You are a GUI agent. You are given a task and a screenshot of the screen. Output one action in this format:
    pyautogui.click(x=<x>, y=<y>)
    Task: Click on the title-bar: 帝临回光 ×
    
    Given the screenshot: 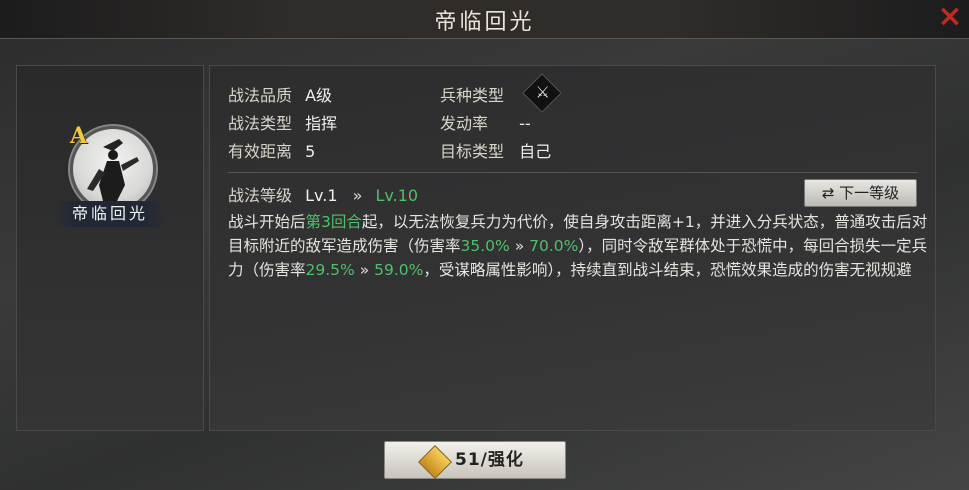 What is the action you would take?
    pyautogui.click(x=484, y=19)
    